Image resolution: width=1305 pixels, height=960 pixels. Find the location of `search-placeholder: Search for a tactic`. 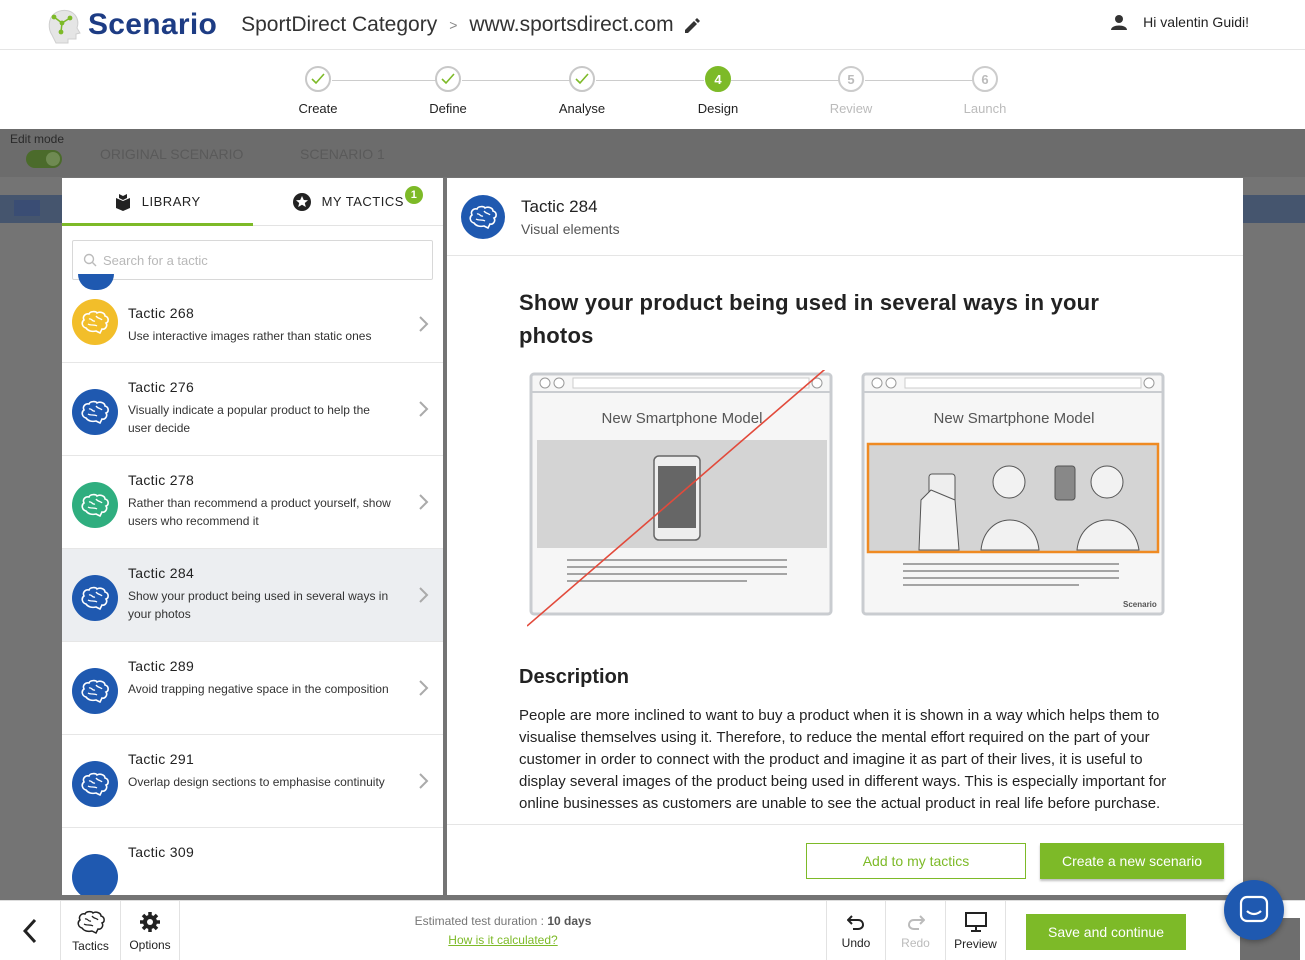

search-placeholder: Search for a tactic is located at coordinates (155, 260).